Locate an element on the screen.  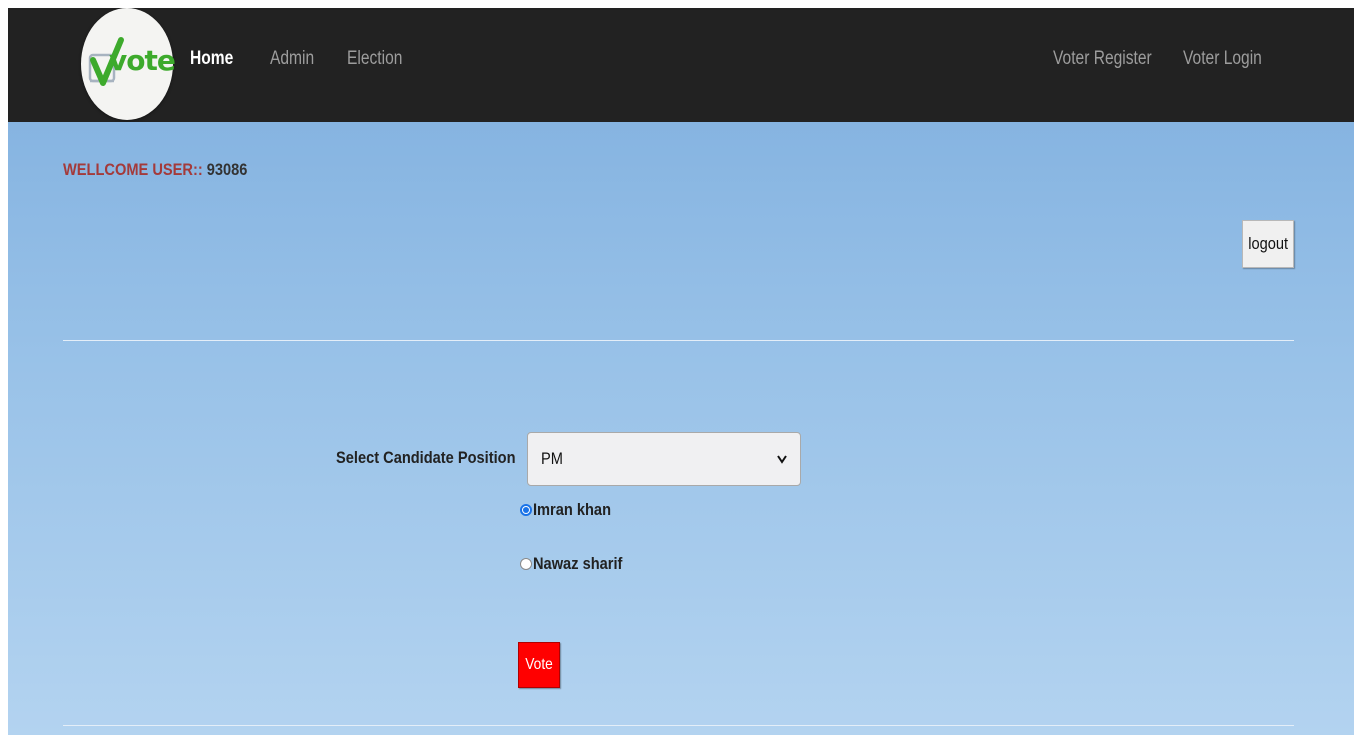
candidate-option-nawaz-sharif: Nawaz sharif is located at coordinates (578, 564).